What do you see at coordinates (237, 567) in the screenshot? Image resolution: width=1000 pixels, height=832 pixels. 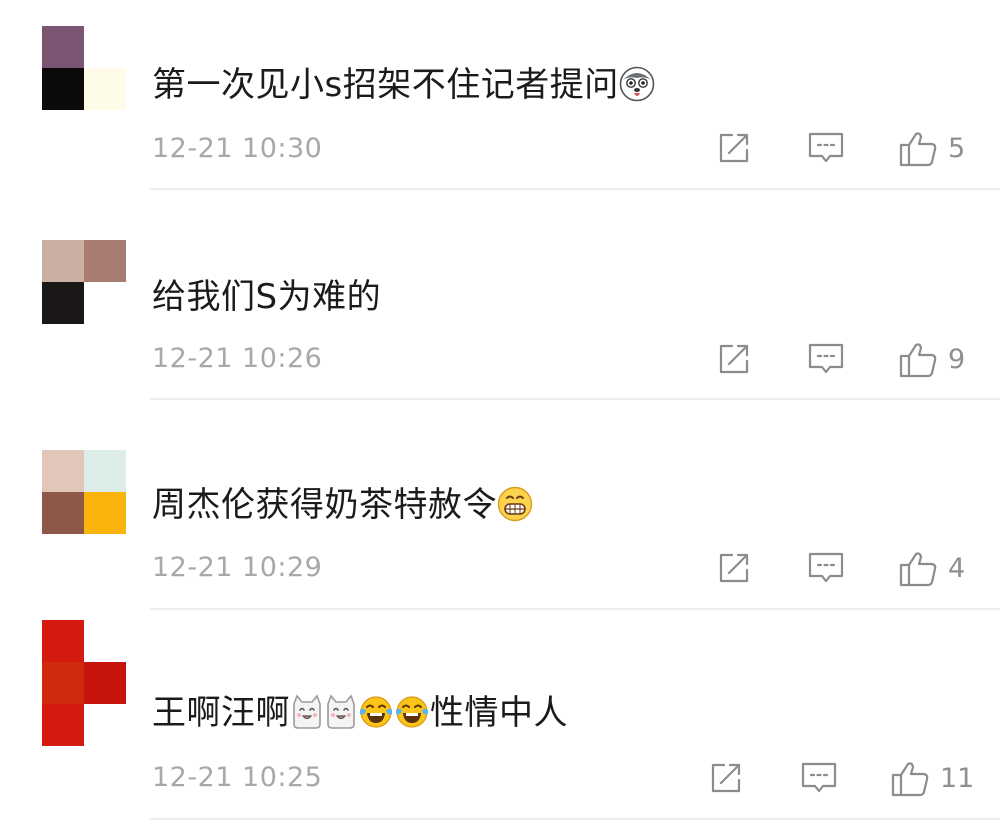 I see `comment-timestamp: 12-21 10:29` at bounding box center [237, 567].